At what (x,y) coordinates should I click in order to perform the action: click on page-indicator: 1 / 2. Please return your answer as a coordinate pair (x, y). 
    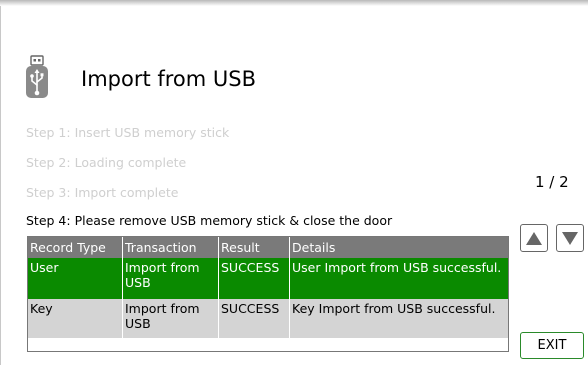
    Looking at the image, I should click on (552, 182).